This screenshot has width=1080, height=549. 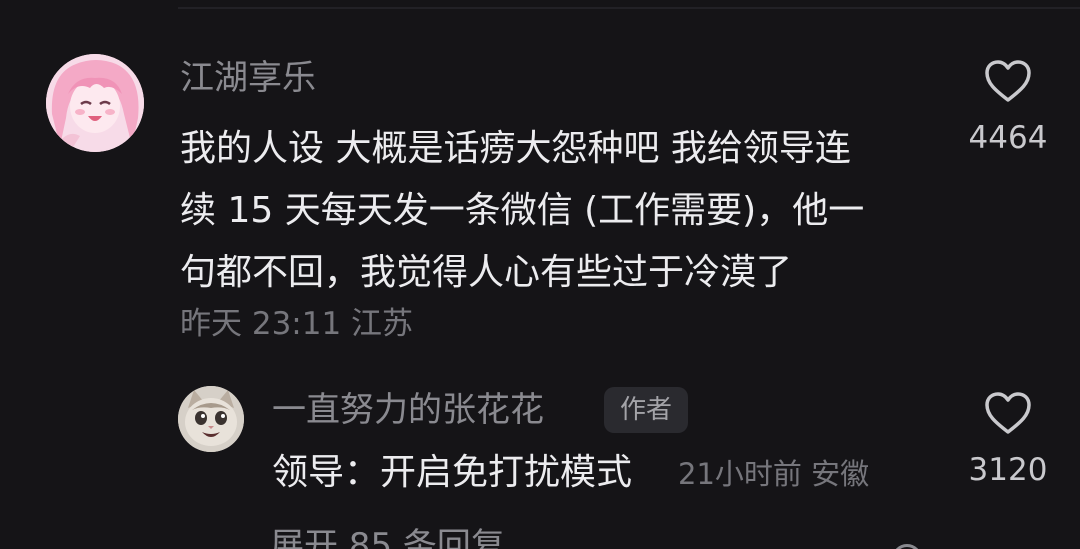 What do you see at coordinates (646, 410) in the screenshot?
I see `author-badge: 作者` at bounding box center [646, 410].